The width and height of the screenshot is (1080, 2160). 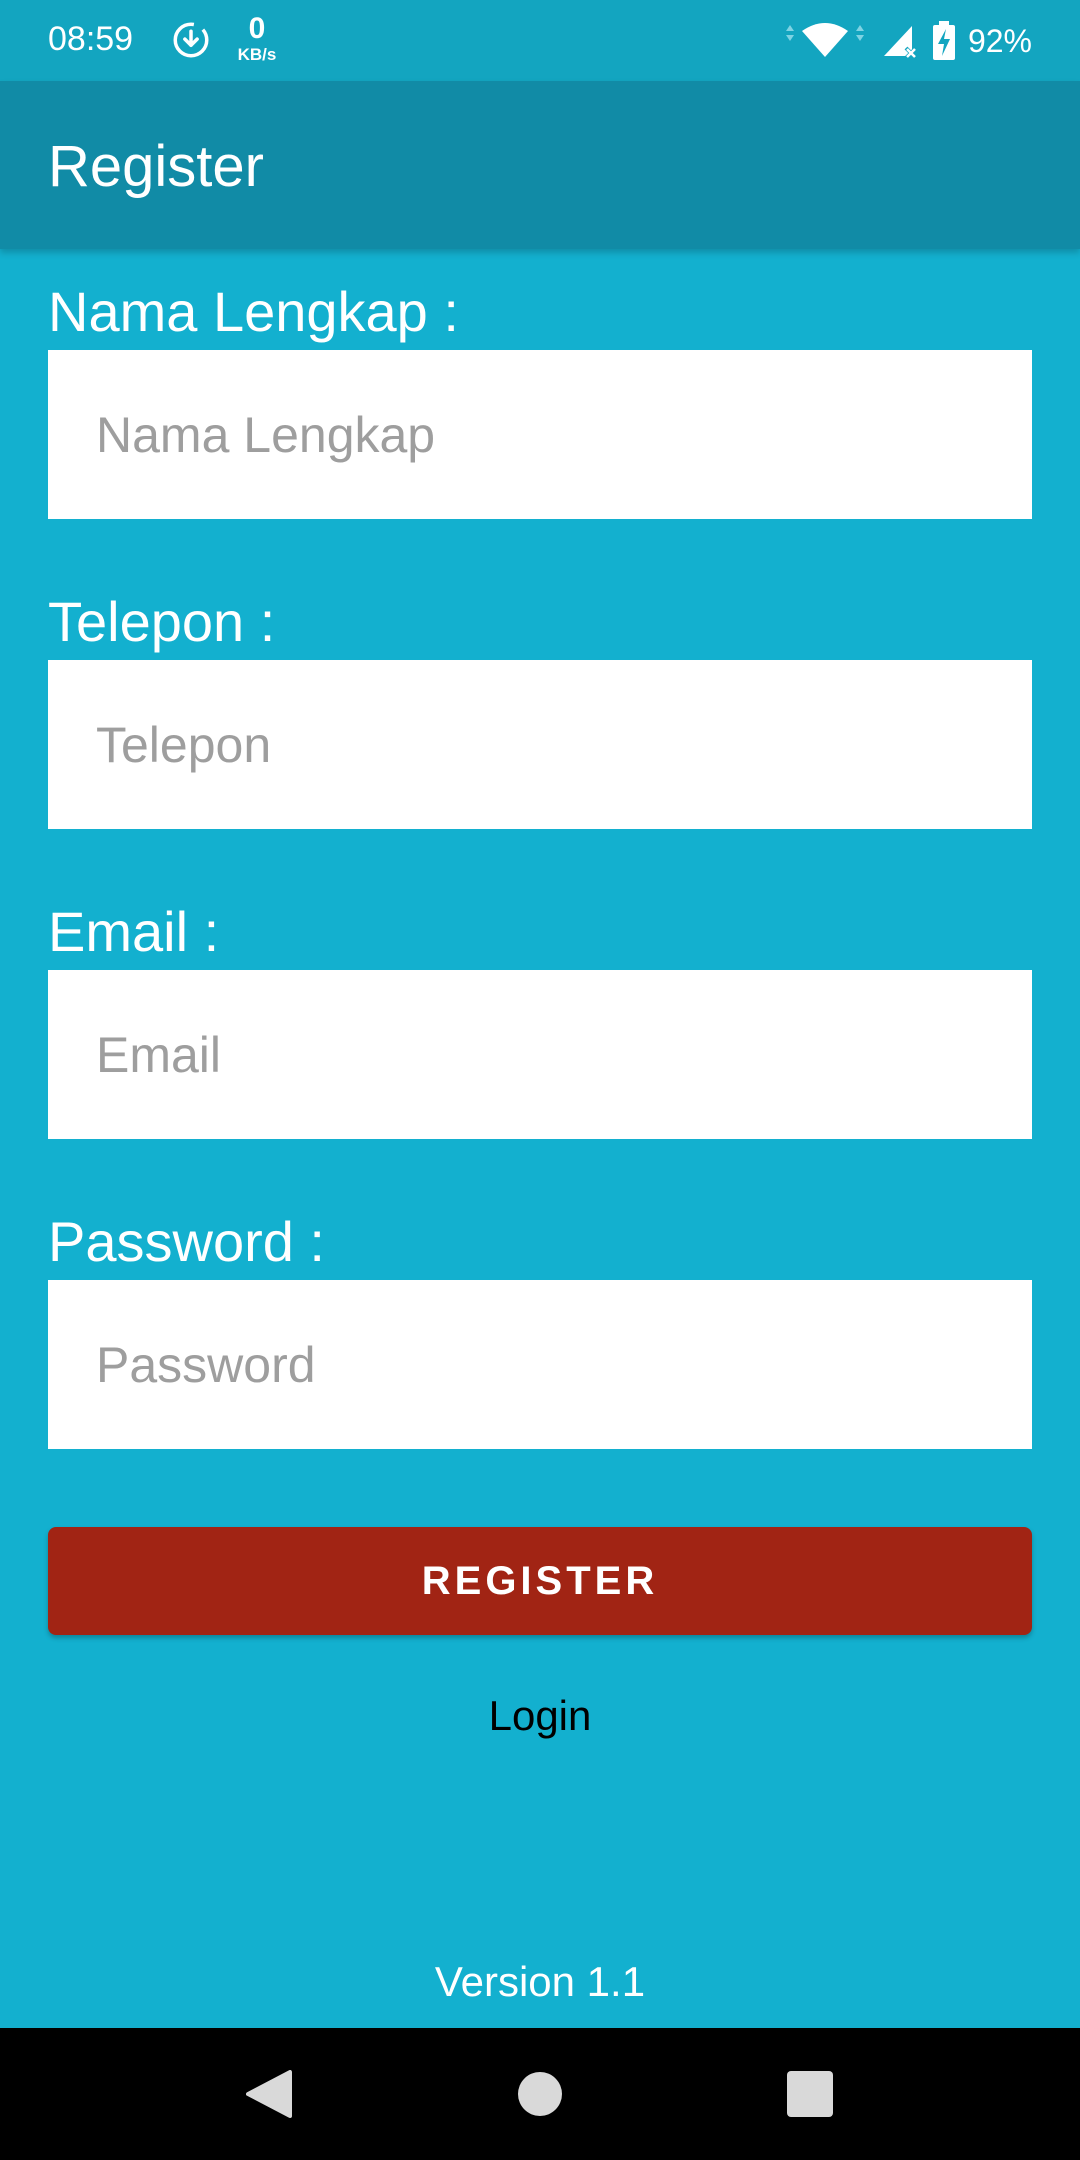 I want to click on phone-label: Telepon :, so click(x=162, y=621).